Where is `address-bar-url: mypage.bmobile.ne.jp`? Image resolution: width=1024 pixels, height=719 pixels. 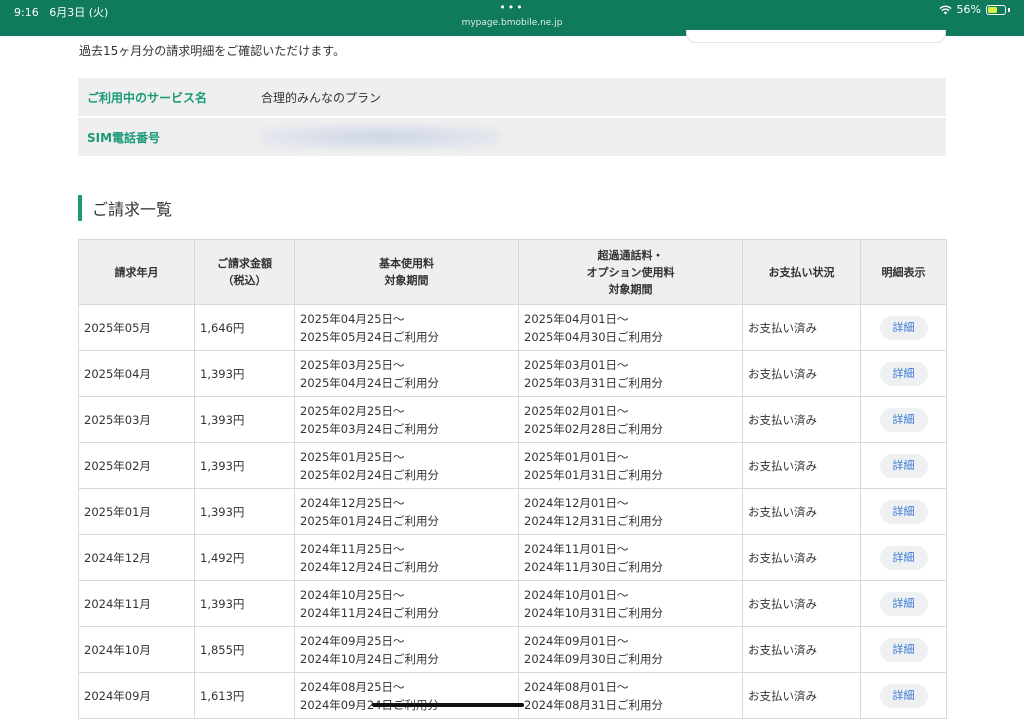
address-bar-url: mypage.bmobile.ne.jp is located at coordinates (512, 23).